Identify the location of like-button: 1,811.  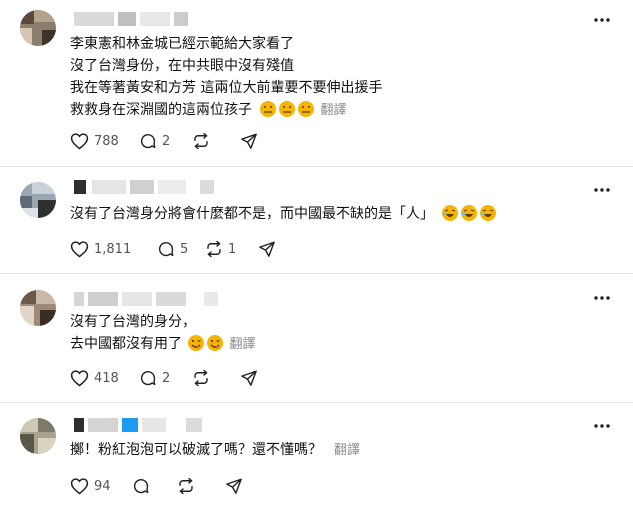
(100, 249).